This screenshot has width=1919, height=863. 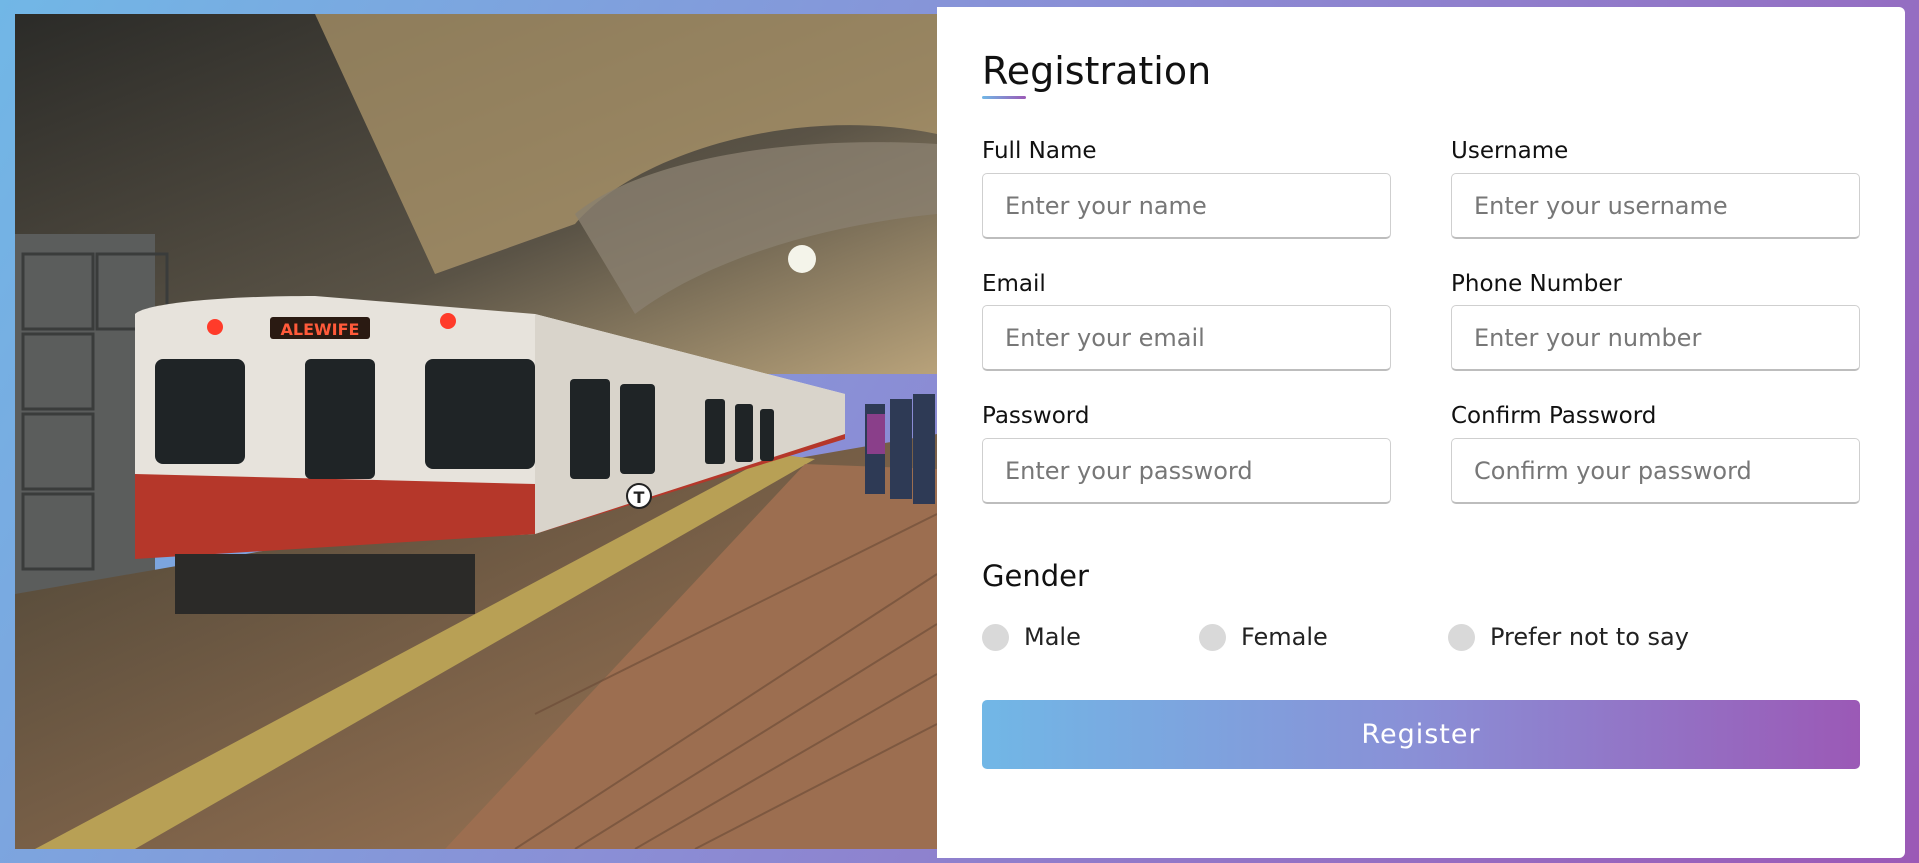 I want to click on password-input, so click(x=1186, y=471).